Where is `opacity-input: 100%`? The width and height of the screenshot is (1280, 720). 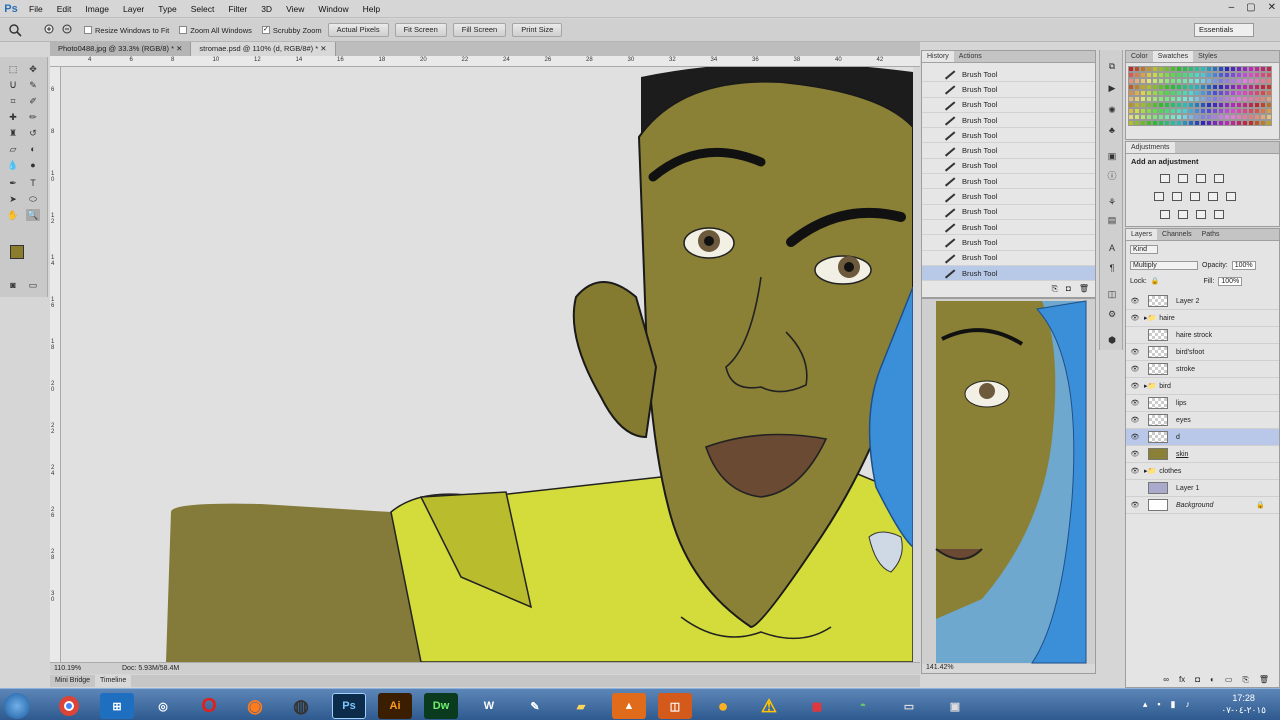
opacity-input: 100% is located at coordinates (1243, 265).